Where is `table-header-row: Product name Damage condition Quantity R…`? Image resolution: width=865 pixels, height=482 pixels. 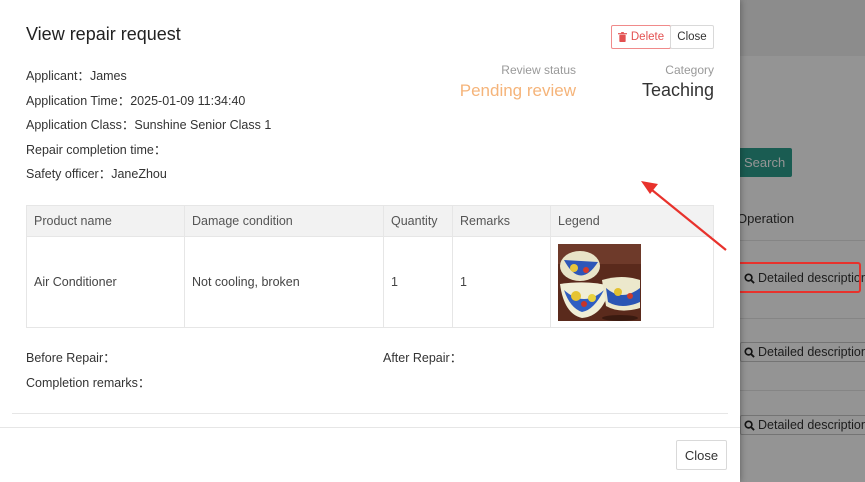 table-header-row: Product name Damage condition Quantity R… is located at coordinates (370, 221).